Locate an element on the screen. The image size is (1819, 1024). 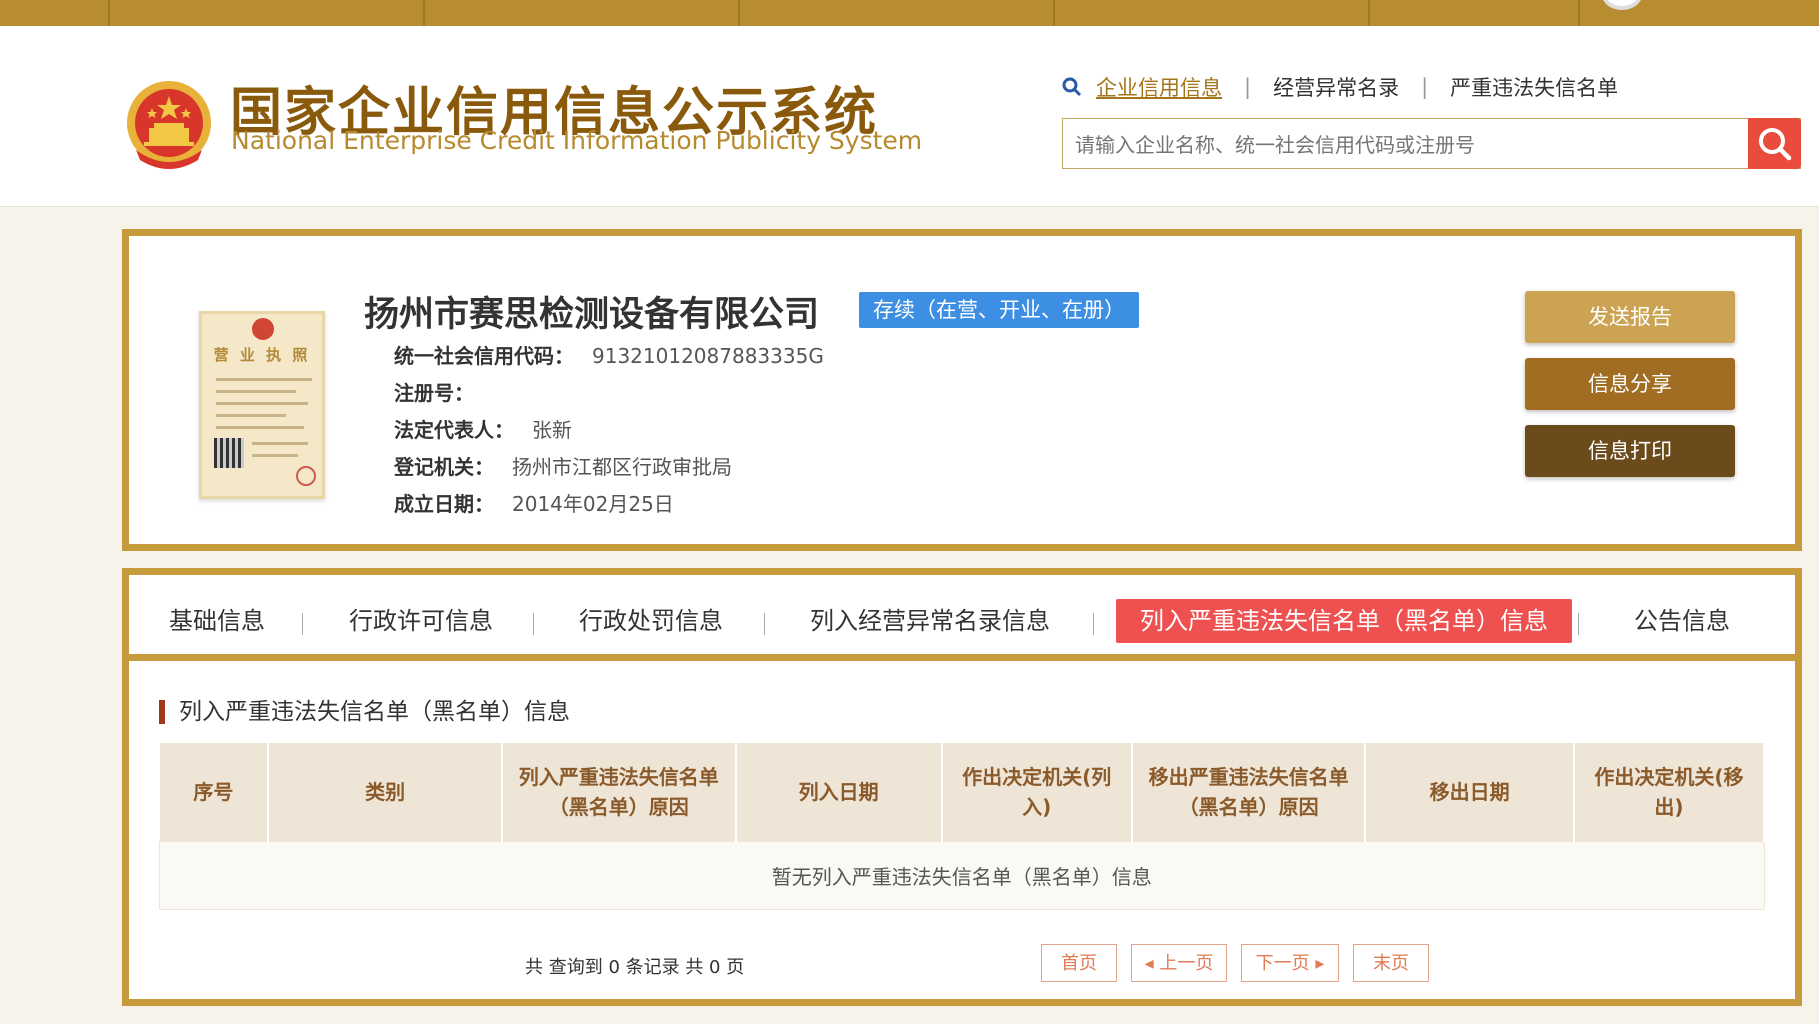
license-title: 营 业 执 照 is located at coordinates (262, 355).